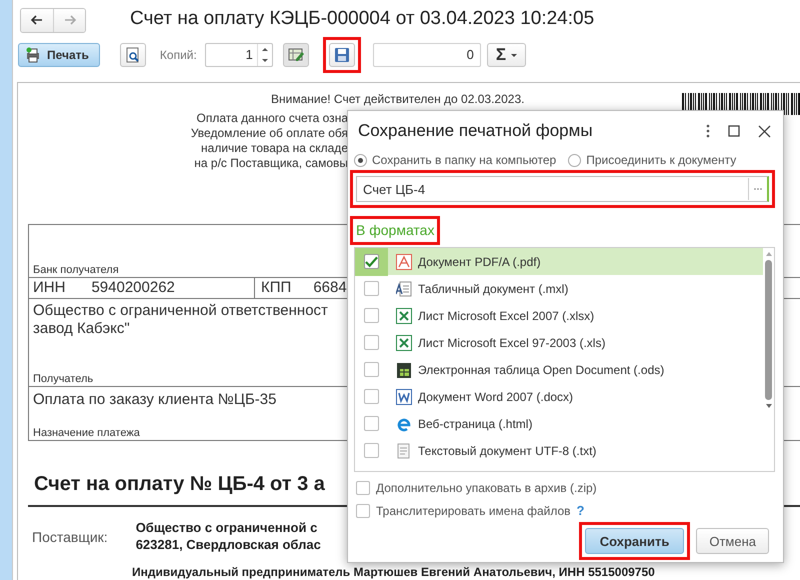 Image resolution: width=800 pixels, height=580 pixels. What do you see at coordinates (559, 315) in the screenshot?
I see `list-item: Лист Microsoft Excel 2007 (.xlsx)` at bounding box center [559, 315].